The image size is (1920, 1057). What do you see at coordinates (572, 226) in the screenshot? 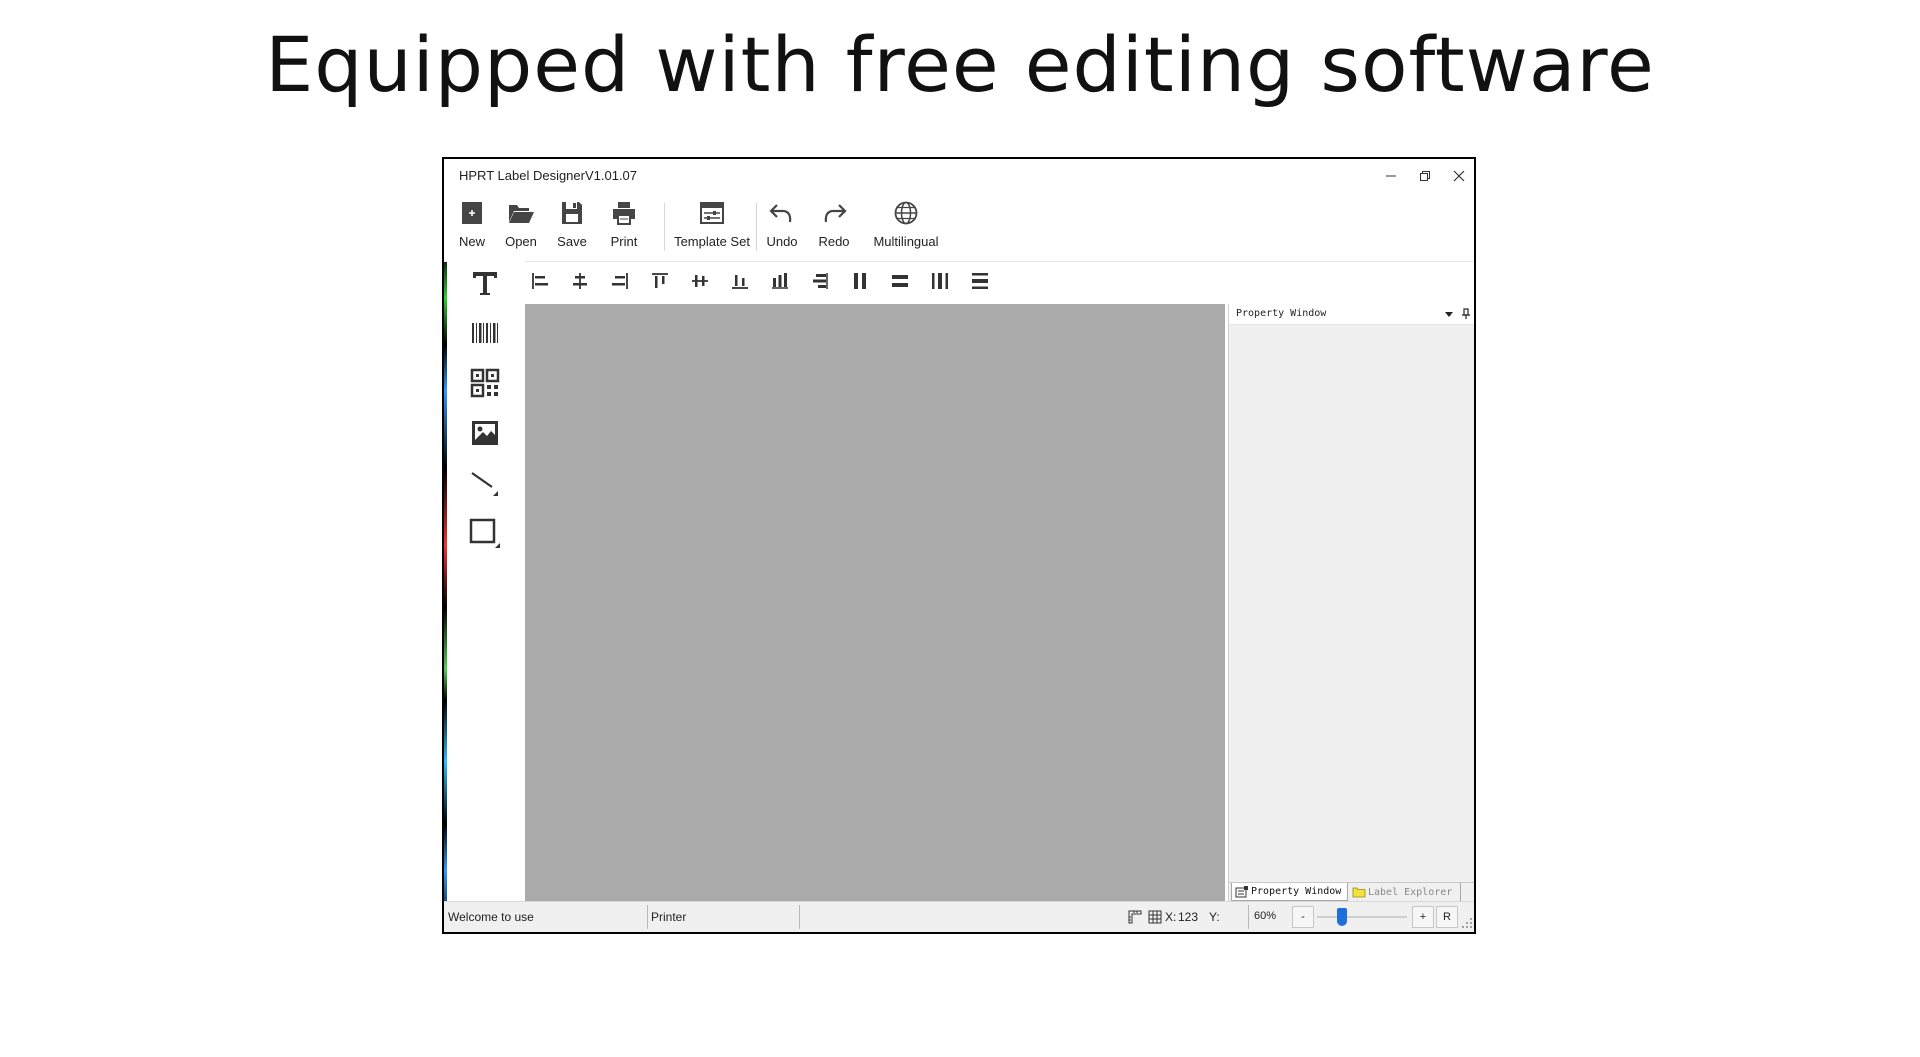
I see `save-button: Save` at bounding box center [572, 226].